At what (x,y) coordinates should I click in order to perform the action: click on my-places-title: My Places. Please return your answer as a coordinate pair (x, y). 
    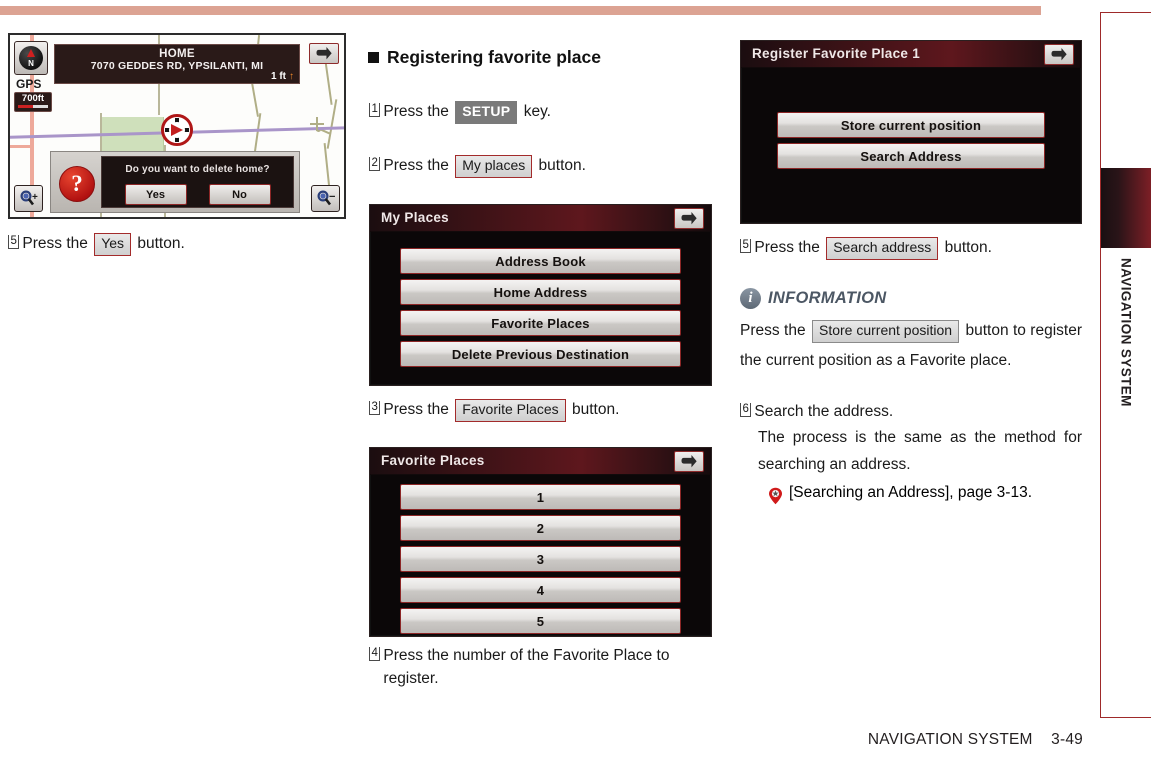
    Looking at the image, I should click on (415, 217).